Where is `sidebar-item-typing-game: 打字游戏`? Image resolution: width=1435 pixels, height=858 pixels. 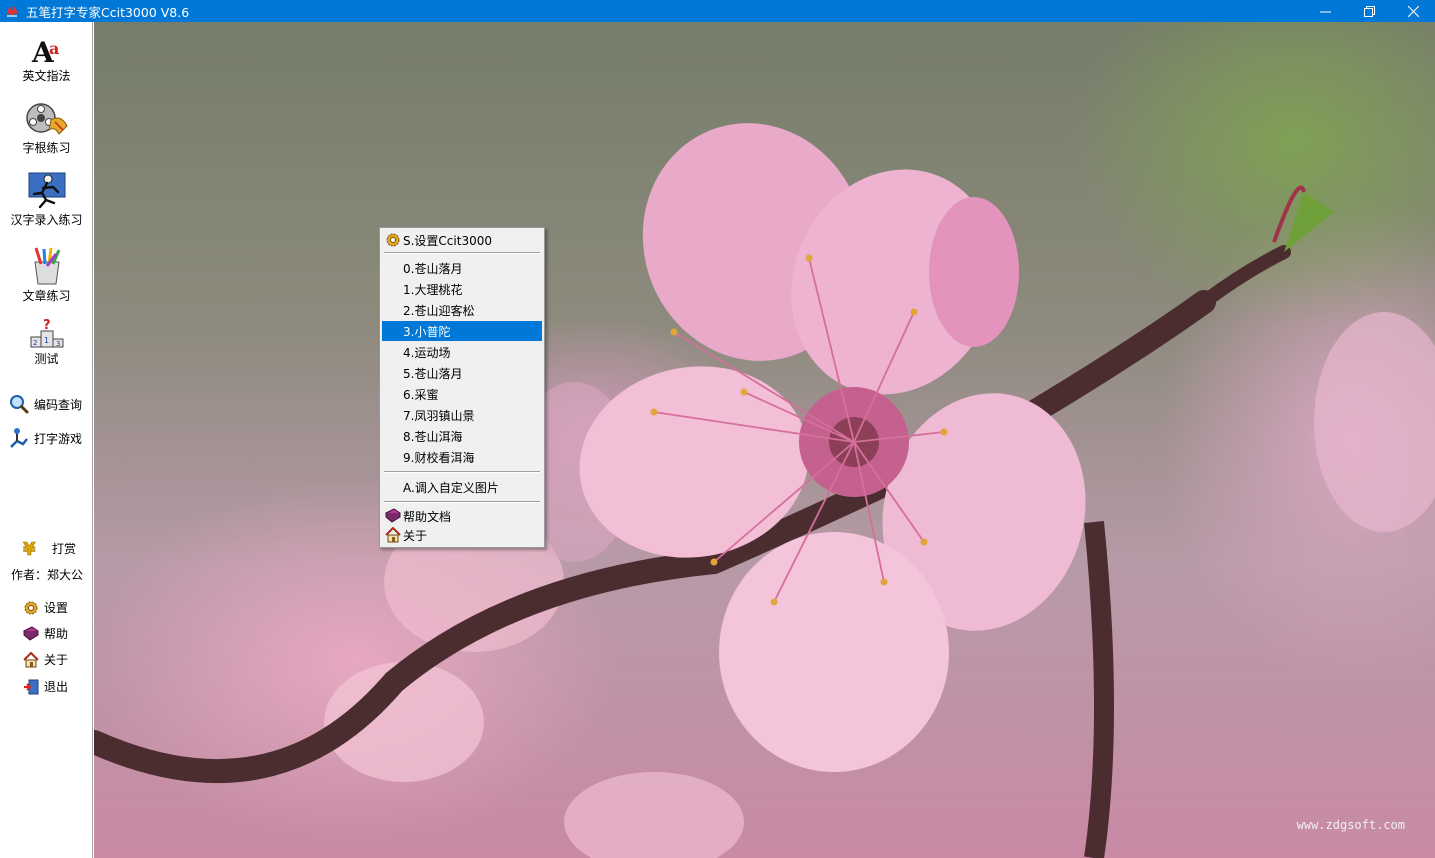 sidebar-item-typing-game: 打字游戏 is located at coordinates (45, 438).